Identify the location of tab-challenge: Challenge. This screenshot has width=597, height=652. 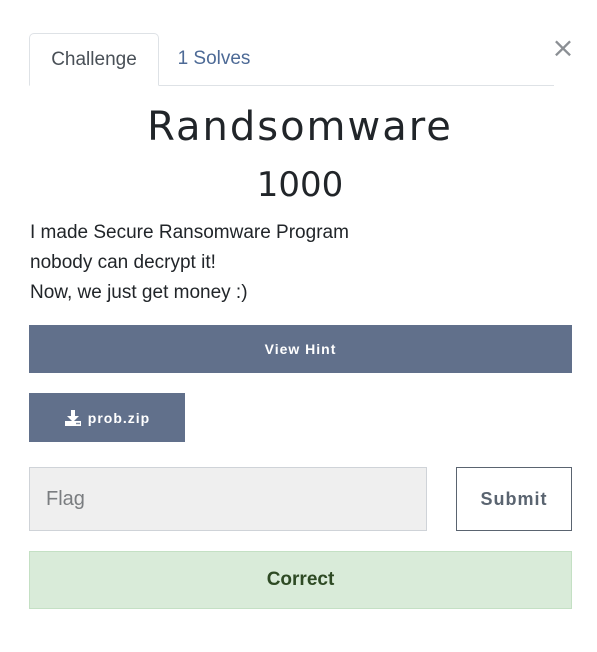
(94, 59).